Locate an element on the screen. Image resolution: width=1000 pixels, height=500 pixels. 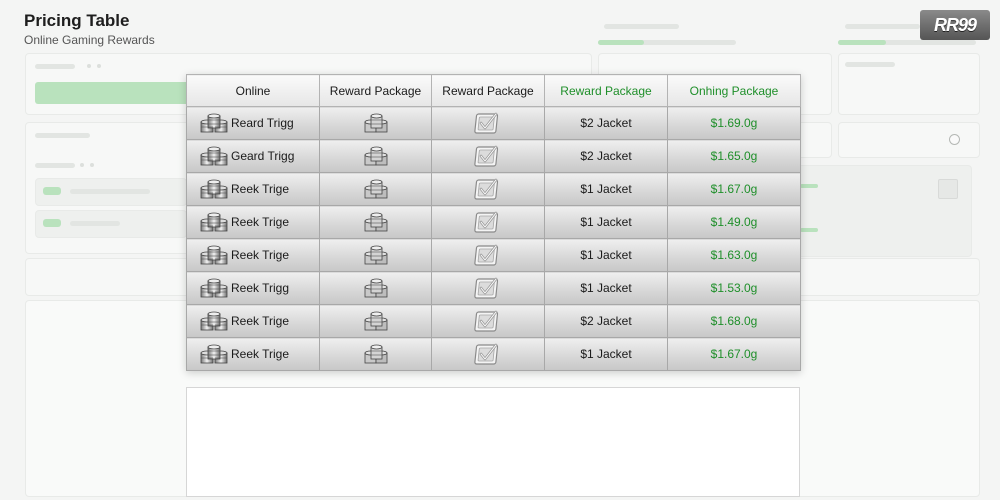
package-cell: $2 Jacket is located at coordinates (606, 156).